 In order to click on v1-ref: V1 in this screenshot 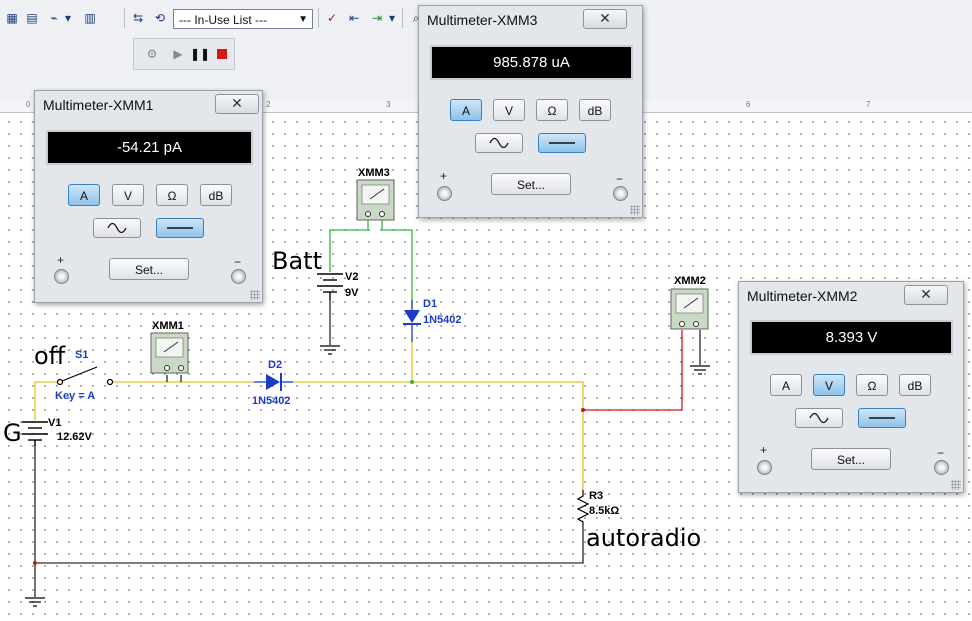, I will do `click(54, 423)`.